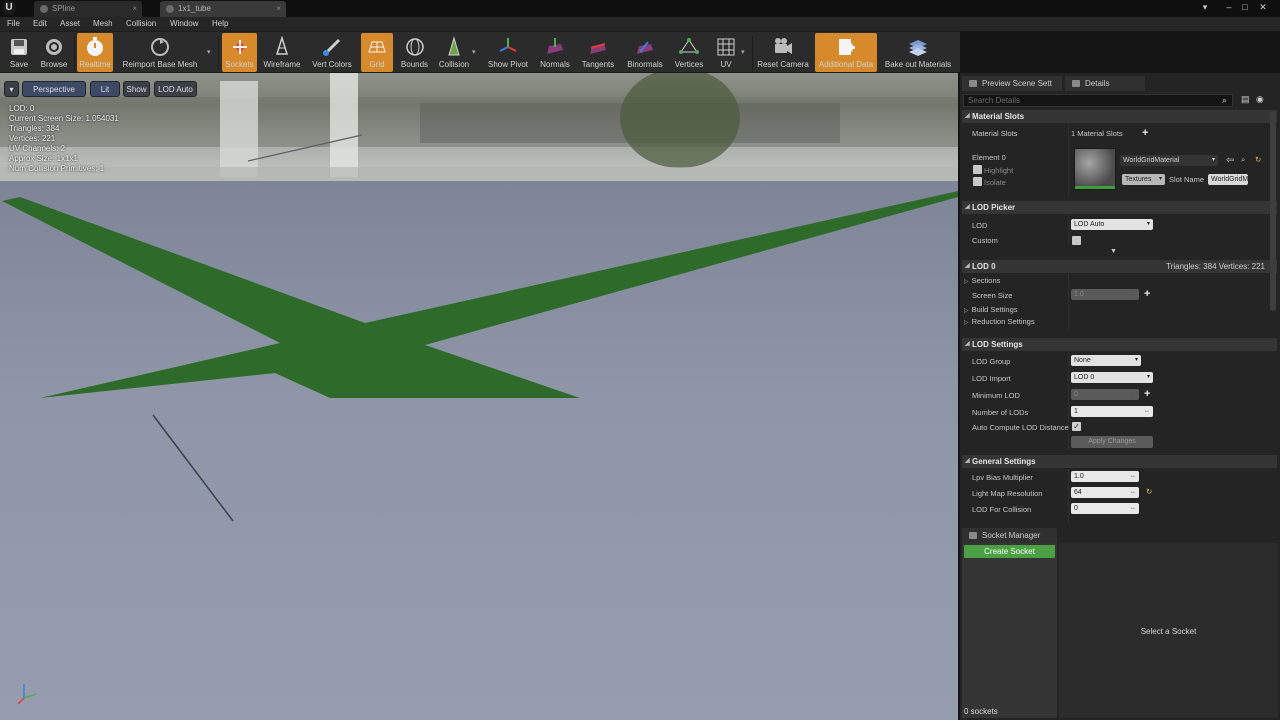 The image size is (1280, 720). What do you see at coordinates (1143, 179) in the screenshot?
I see `textures-dropdown: Textures ▾` at bounding box center [1143, 179].